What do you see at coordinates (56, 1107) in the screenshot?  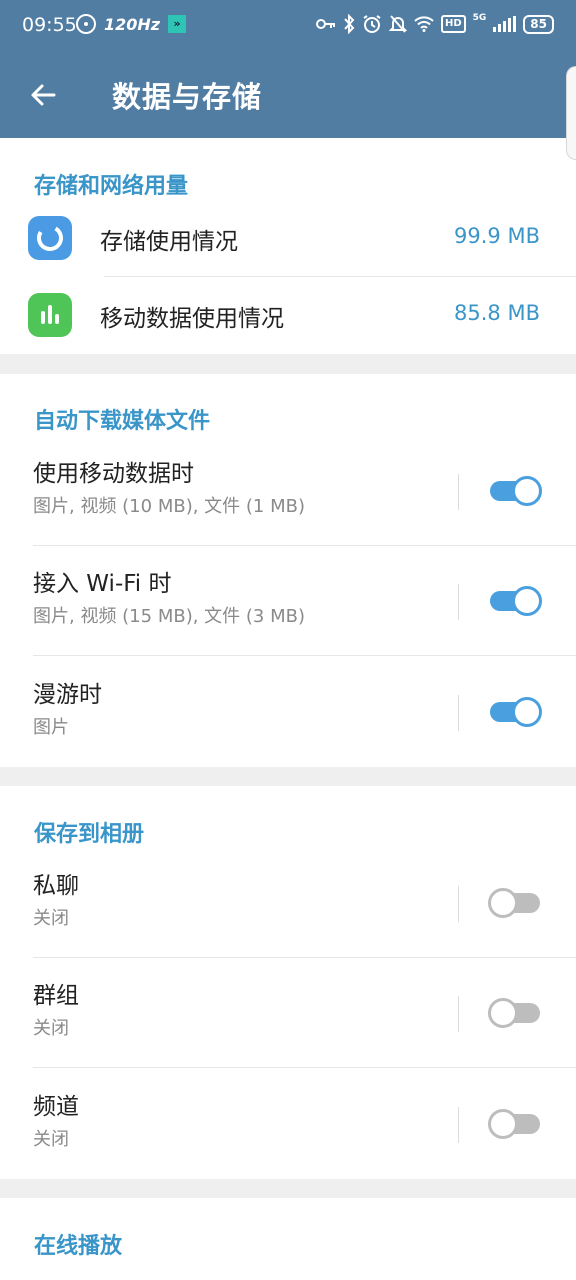 I see `row-title: 频道` at bounding box center [56, 1107].